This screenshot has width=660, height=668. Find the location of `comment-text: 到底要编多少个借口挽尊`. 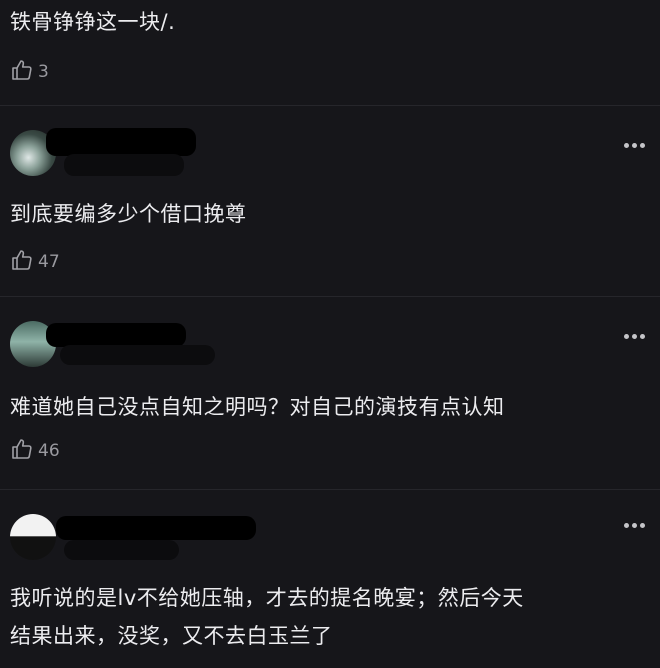

comment-text: 到底要编多少个借口挽尊 is located at coordinates (128, 214).